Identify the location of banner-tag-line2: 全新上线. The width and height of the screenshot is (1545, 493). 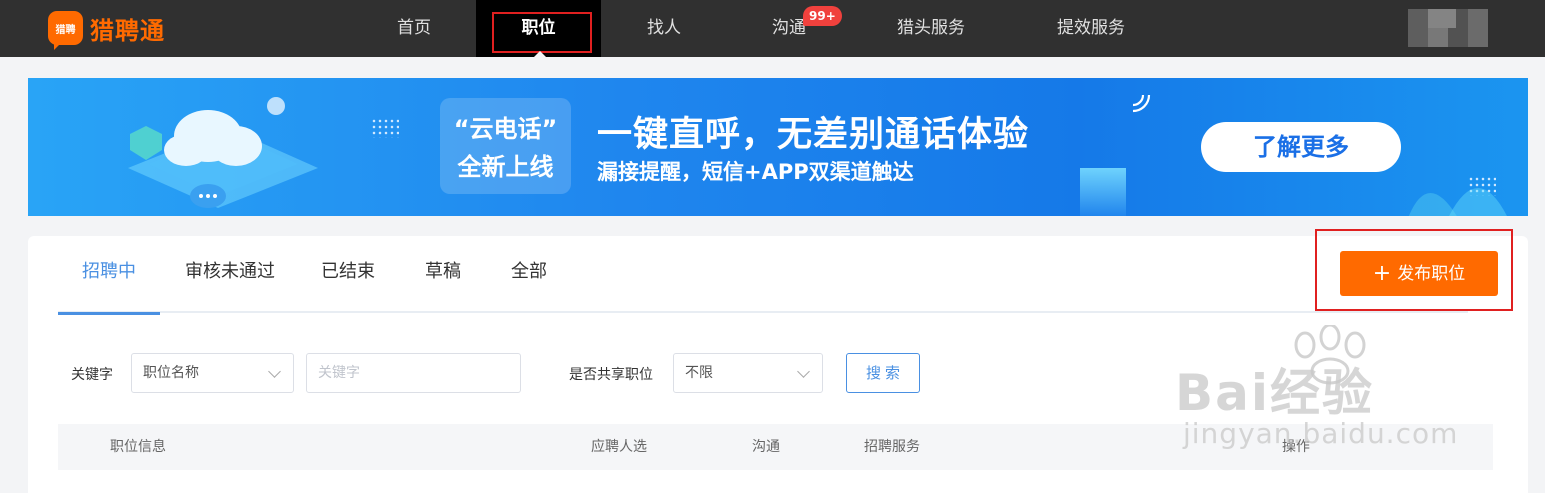
(505, 167).